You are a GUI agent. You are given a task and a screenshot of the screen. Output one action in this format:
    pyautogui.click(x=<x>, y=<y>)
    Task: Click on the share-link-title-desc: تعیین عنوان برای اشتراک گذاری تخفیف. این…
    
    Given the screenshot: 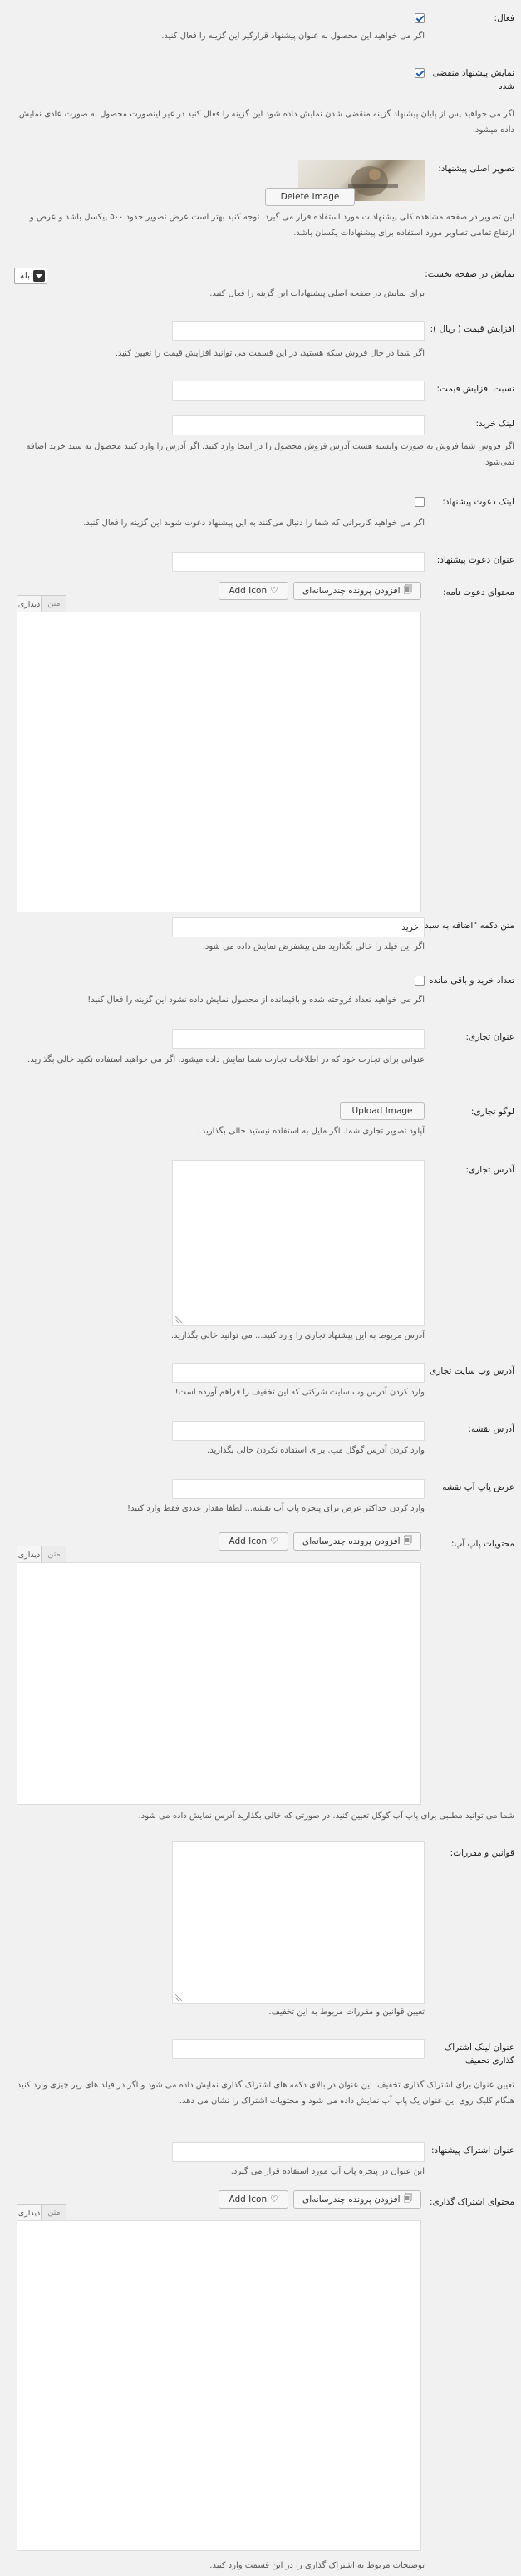 What is the action you would take?
    pyautogui.click(x=265, y=2093)
    